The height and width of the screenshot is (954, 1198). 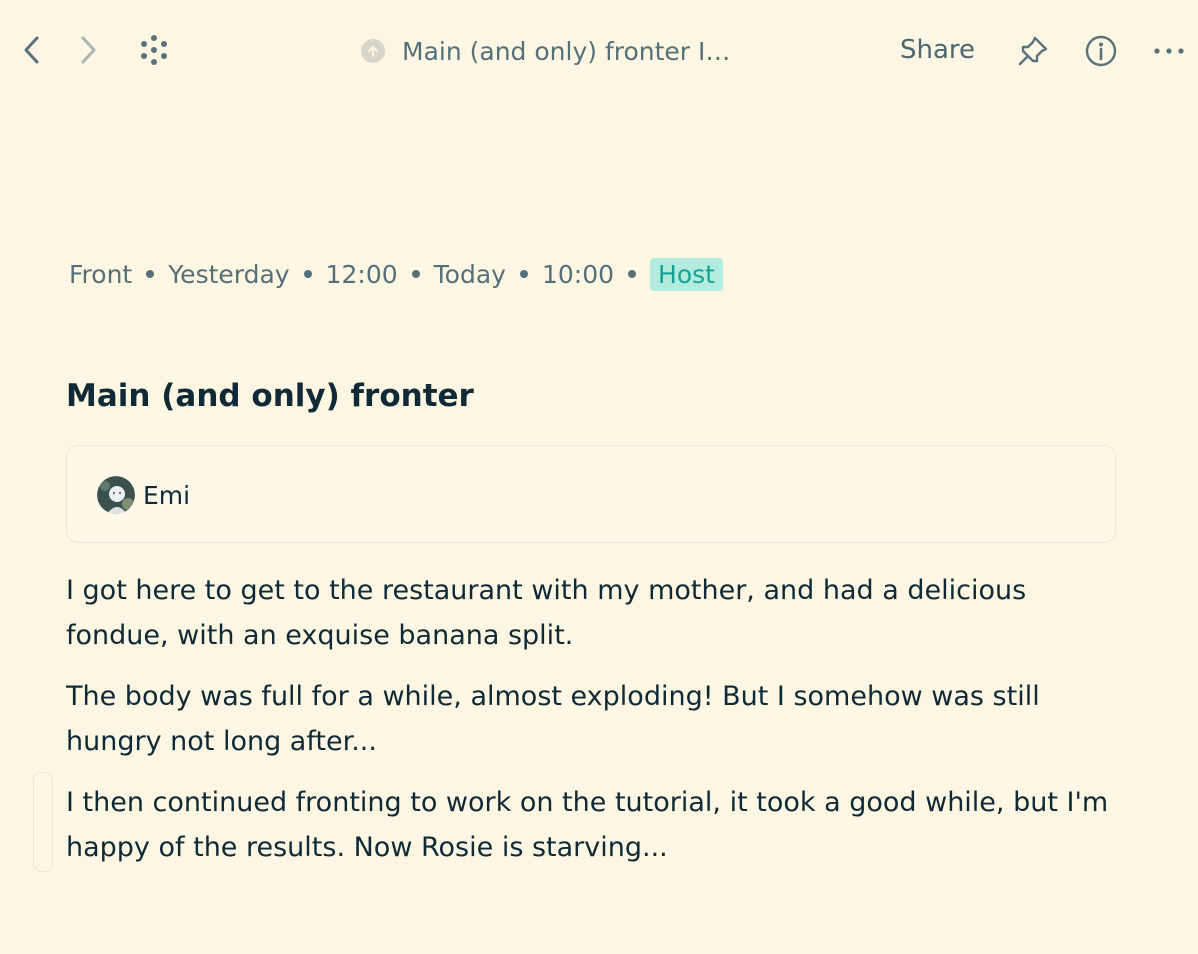 I want to click on back-button, so click(x=32, y=50).